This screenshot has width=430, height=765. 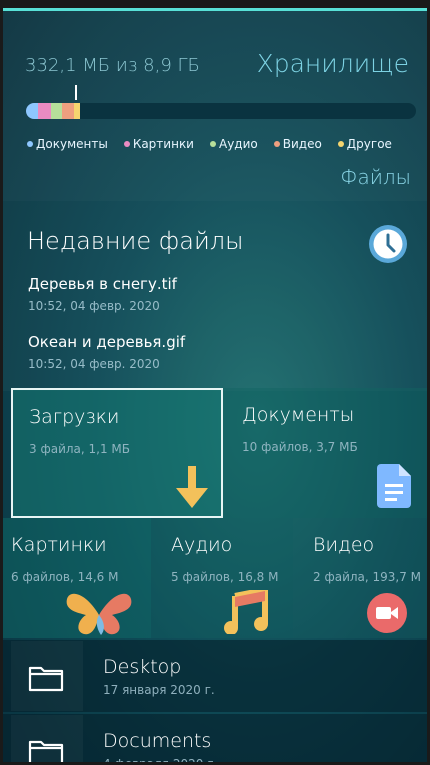 I want to click on legend-audio-label: Аудио, so click(x=238, y=144).